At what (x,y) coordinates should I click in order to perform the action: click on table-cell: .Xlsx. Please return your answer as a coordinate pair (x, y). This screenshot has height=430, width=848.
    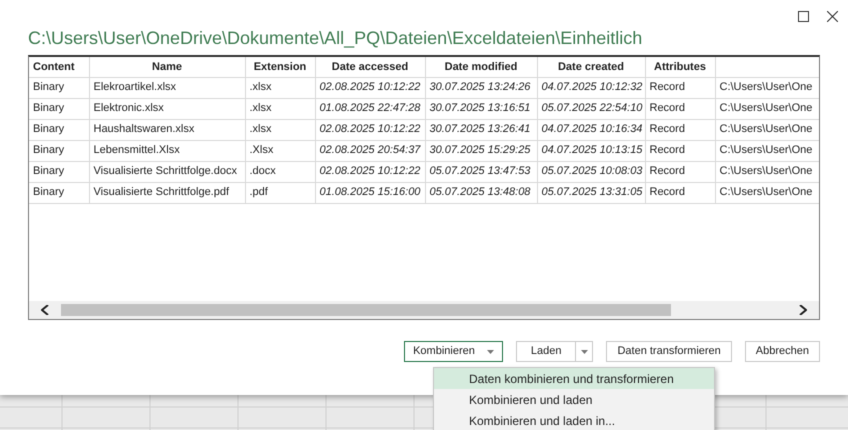
    Looking at the image, I should click on (280, 150).